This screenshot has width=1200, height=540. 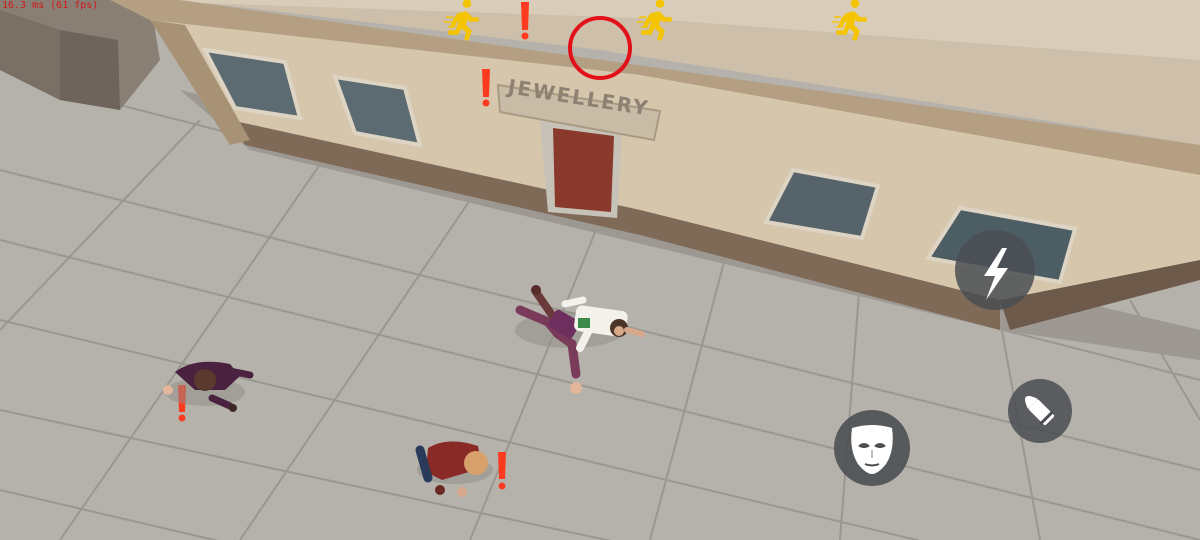 I want to click on disguise-button, so click(x=872, y=448).